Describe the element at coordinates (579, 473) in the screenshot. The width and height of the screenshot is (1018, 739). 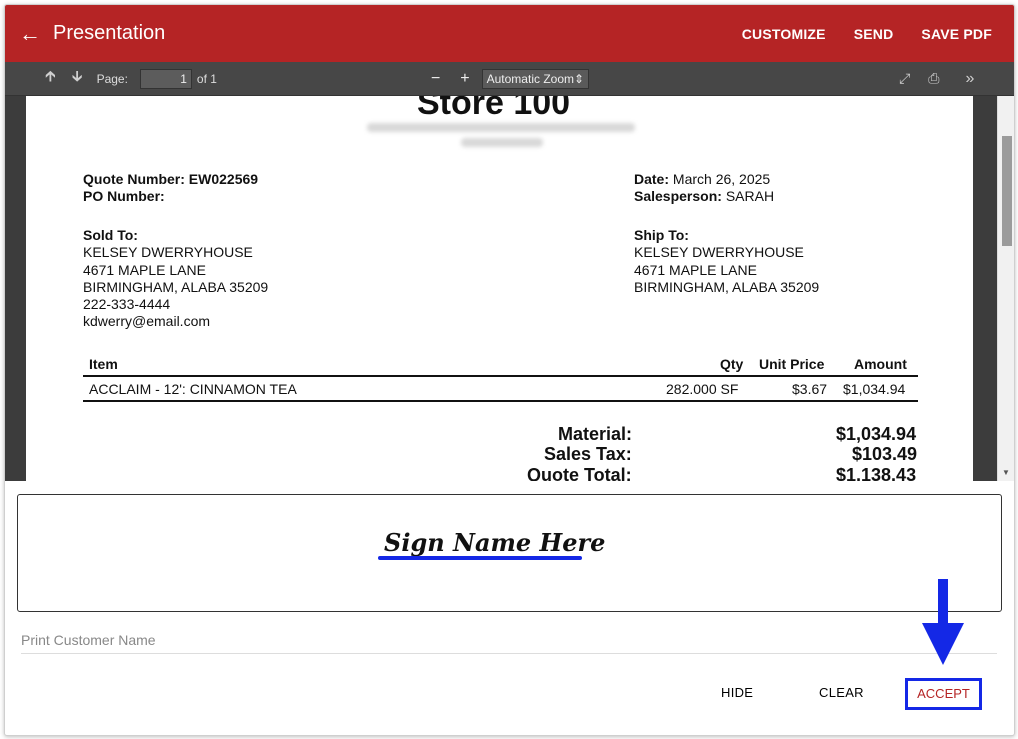
I see `total-label: Quote Total:` at that location.